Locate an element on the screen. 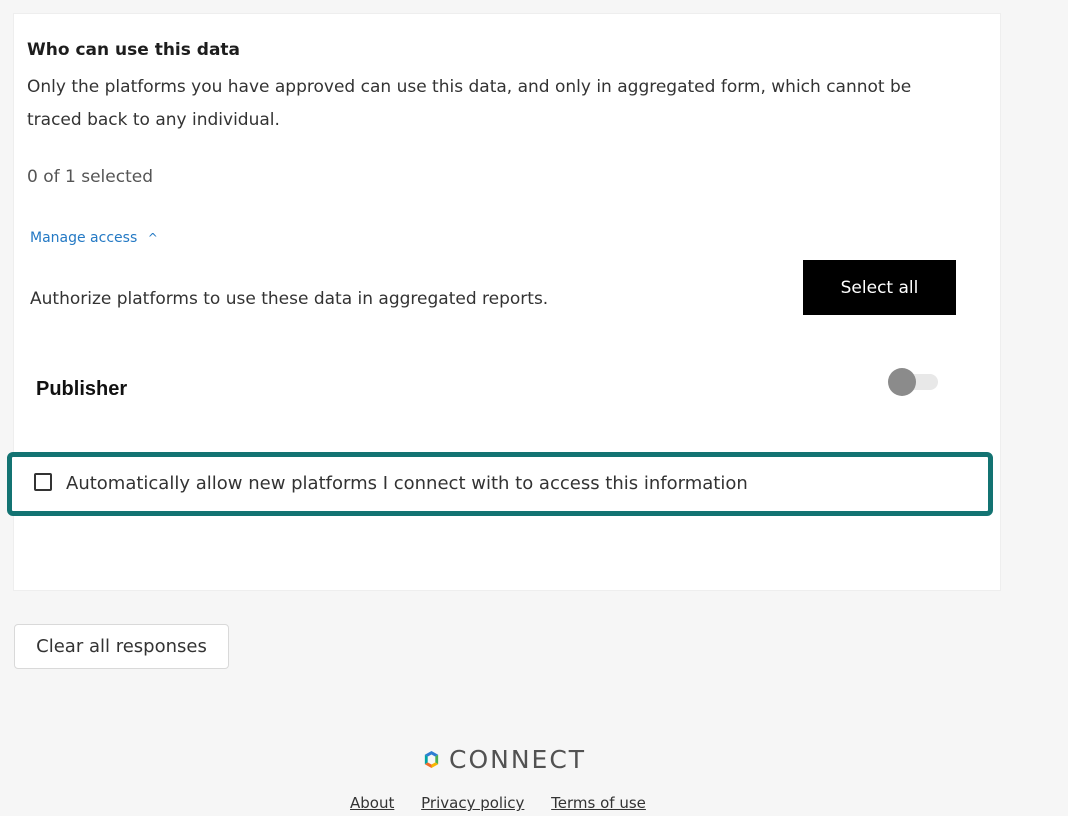 This screenshot has width=1068, height=816. connect-logo: CONNECT is located at coordinates (504, 759).